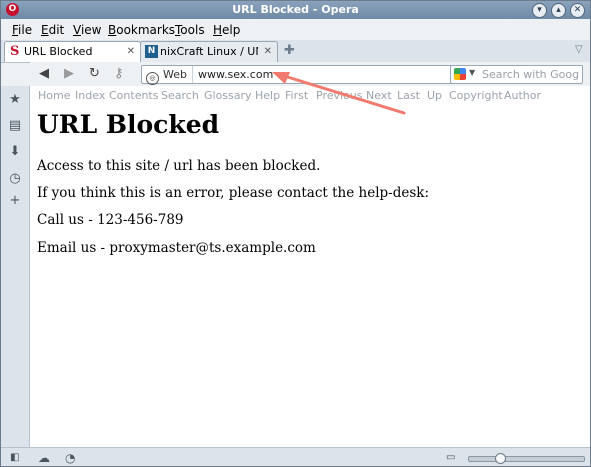 The image size is (591, 467). Describe the element at coordinates (15, 126) in the screenshot. I see `notes-icon: ▤` at that location.